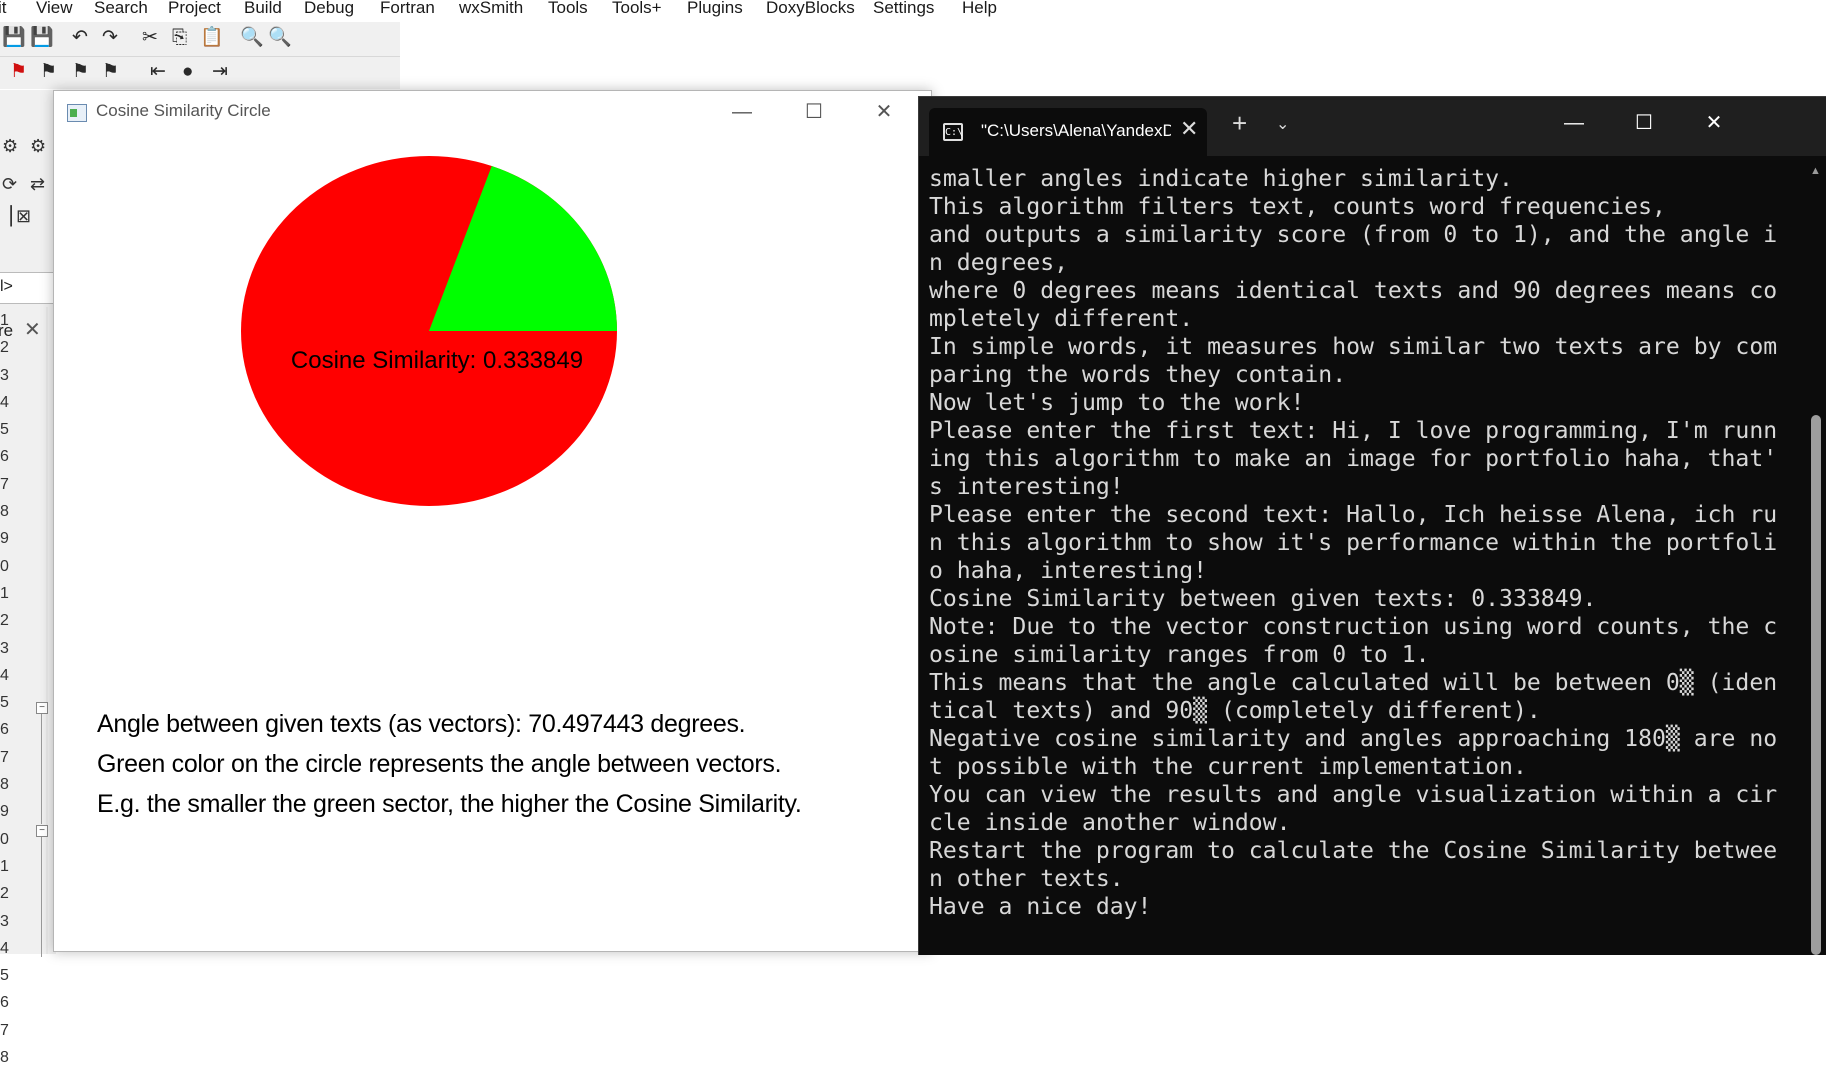 The width and height of the screenshot is (1826, 1071). Describe the element at coordinates (3, 9) in the screenshot. I see `menu-item-it: it` at that location.